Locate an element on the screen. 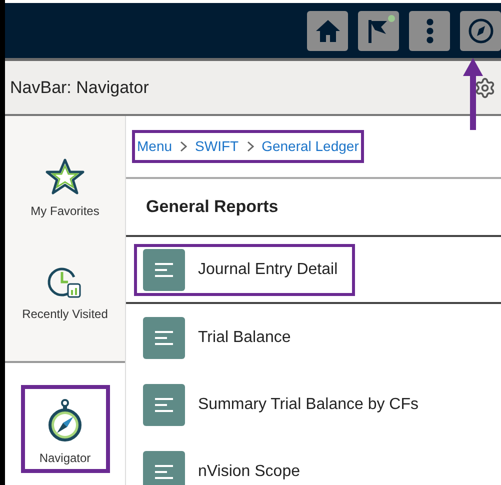 Image resolution: width=501 pixels, height=485 pixels. clock-icon is located at coordinates (64, 281).